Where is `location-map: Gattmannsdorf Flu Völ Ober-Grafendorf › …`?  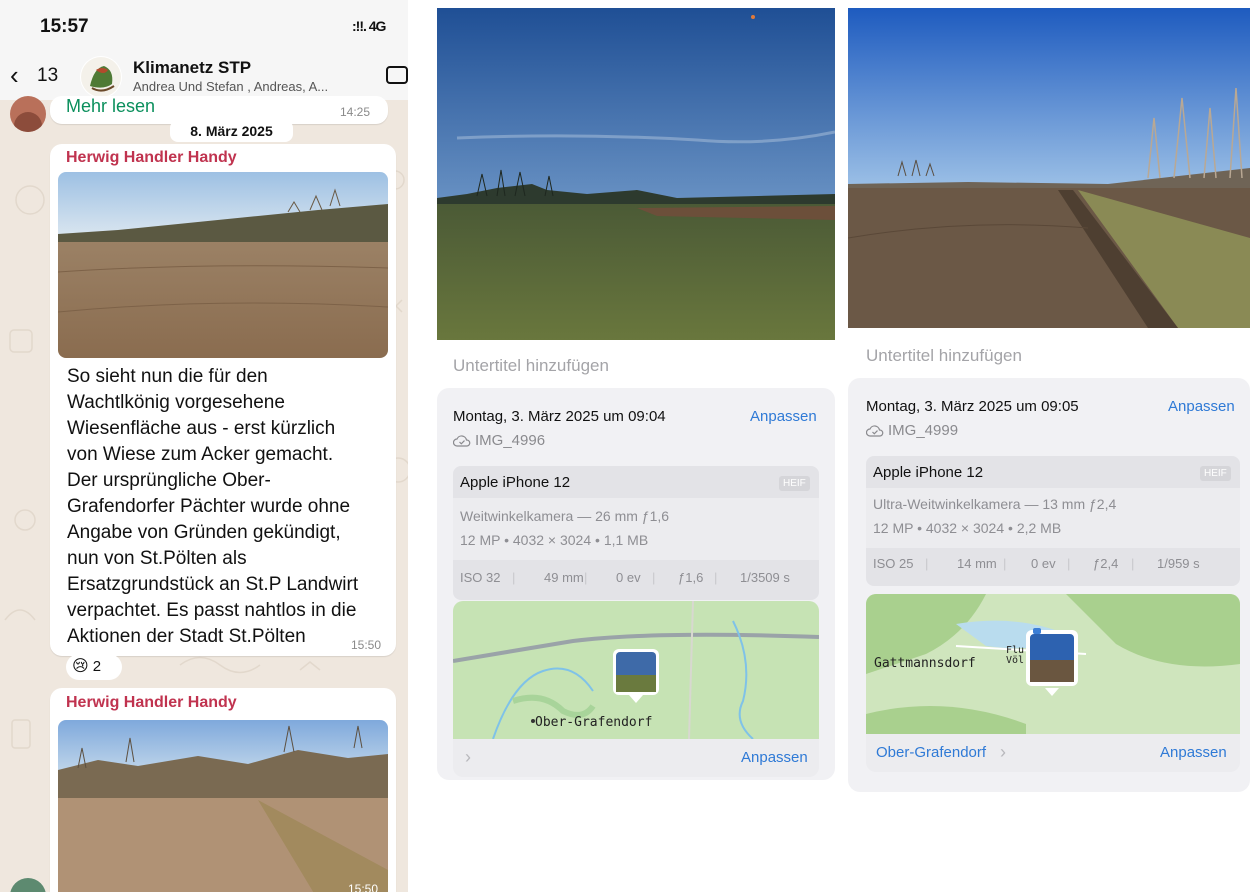 location-map: Gattmannsdorf Flu Völ Ober-Grafendorf › … is located at coordinates (1053, 683).